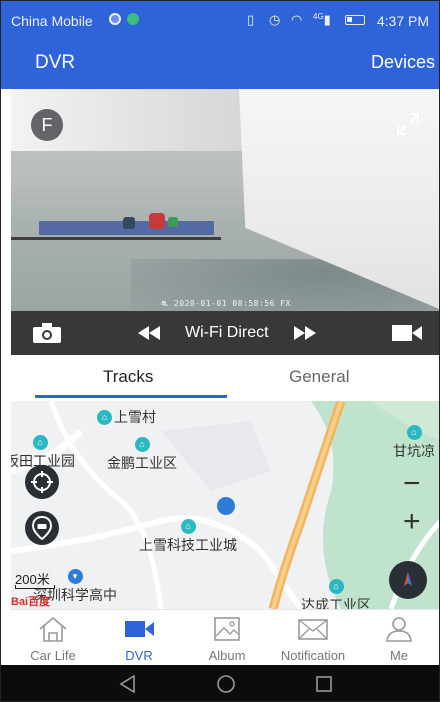 The width and height of the screenshot is (440, 702). Describe the element at coordinates (128, 377) in the screenshot. I see `tab-tracks: Tracks` at that location.